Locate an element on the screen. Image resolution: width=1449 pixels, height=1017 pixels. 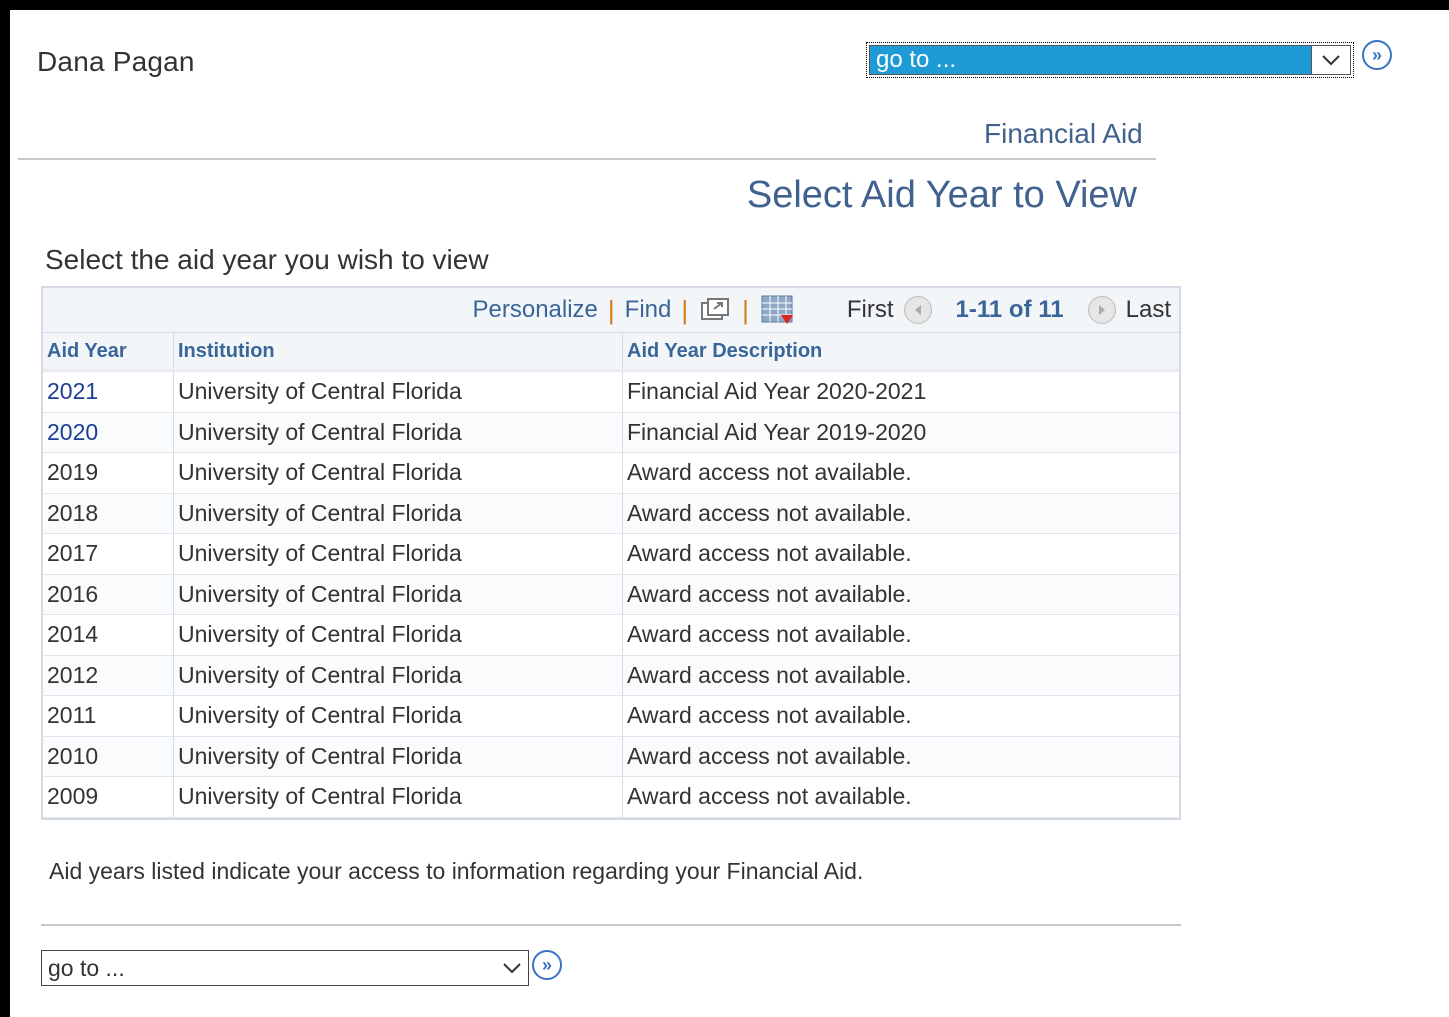
personalize-link: Personalize is located at coordinates (535, 310).